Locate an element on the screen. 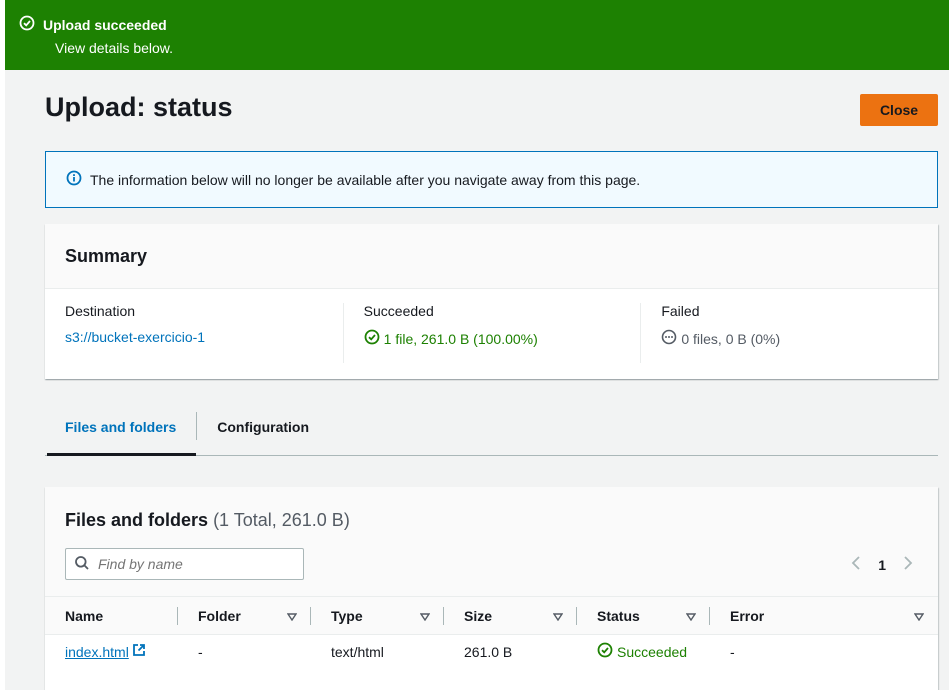 Image resolution: width=949 pixels, height=690 pixels. tab-configuration: Configuration is located at coordinates (263, 427).